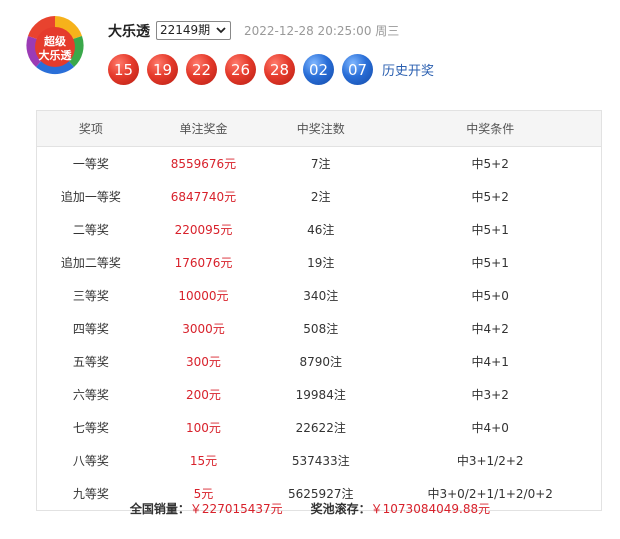 The width and height of the screenshot is (620, 539). I want to click on issue-select: 22149期, so click(194, 31).